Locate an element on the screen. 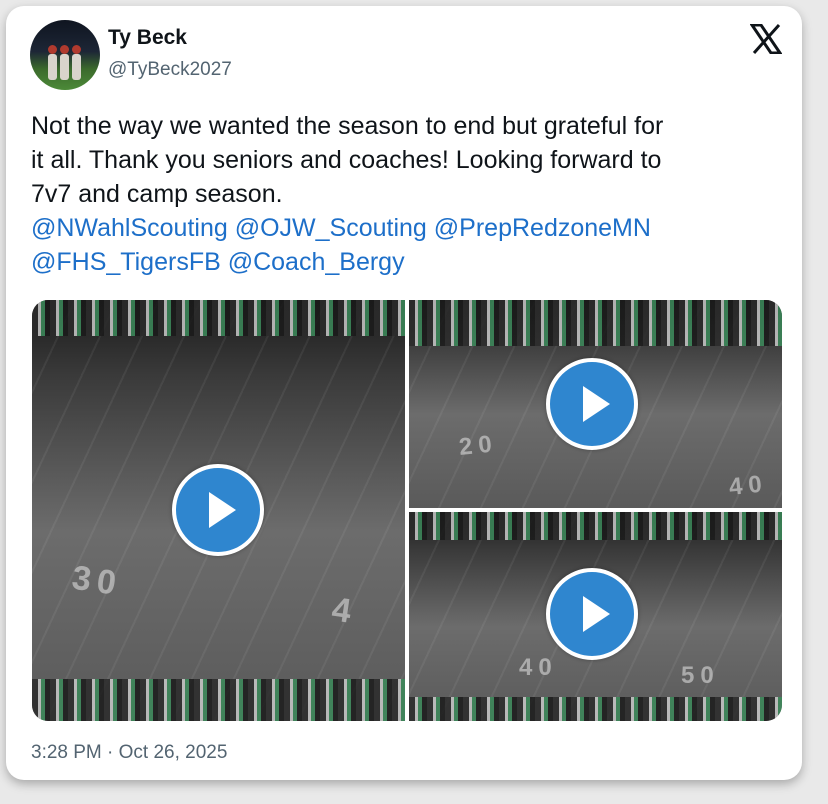  yard-number: 4 is located at coordinates (344, 611).